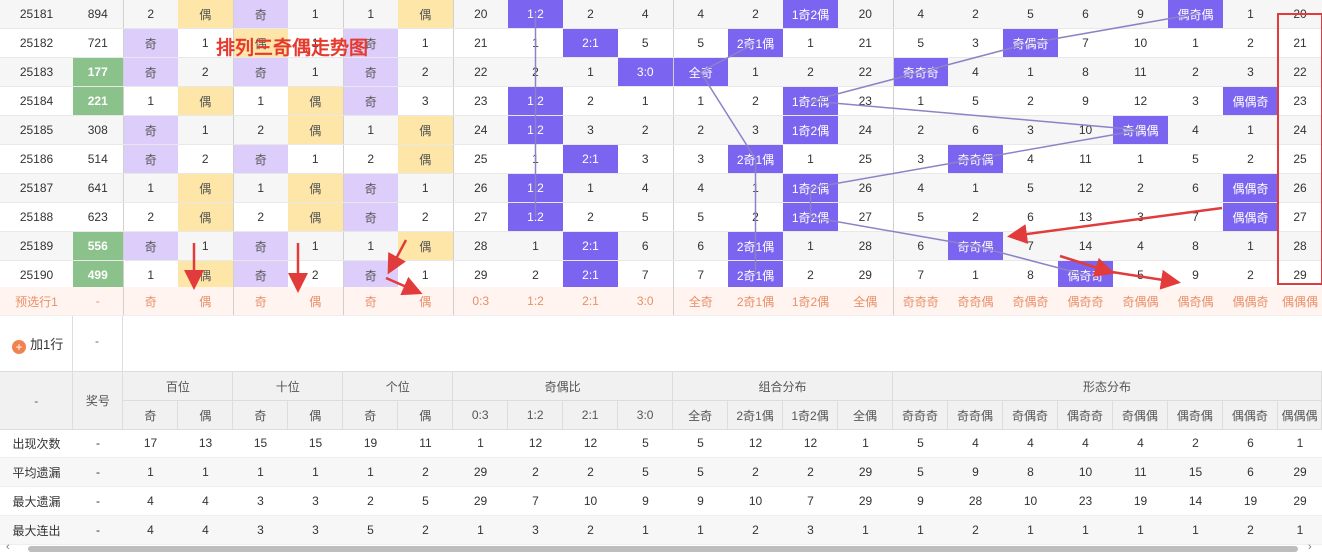 The image size is (1322, 553). I want to click on combo-cell: 22, so click(865, 72).